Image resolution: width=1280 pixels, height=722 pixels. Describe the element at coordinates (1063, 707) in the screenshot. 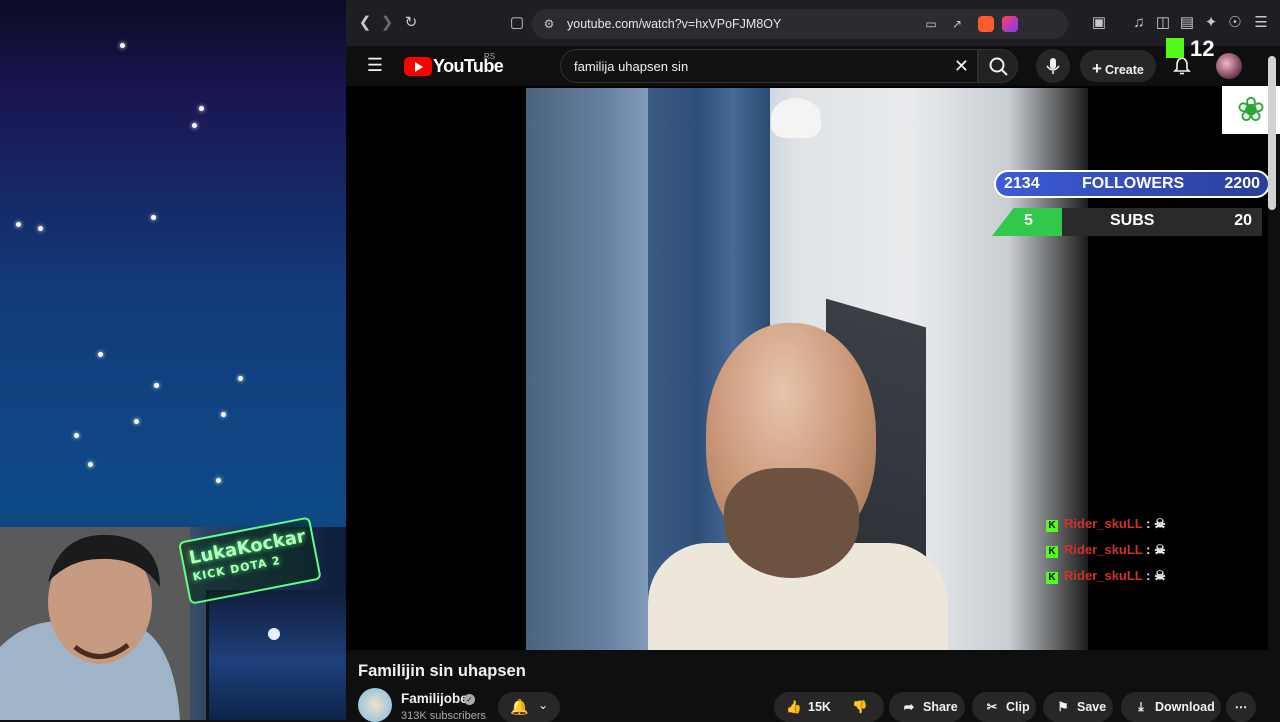

I see `save-icon: ⚑` at that location.